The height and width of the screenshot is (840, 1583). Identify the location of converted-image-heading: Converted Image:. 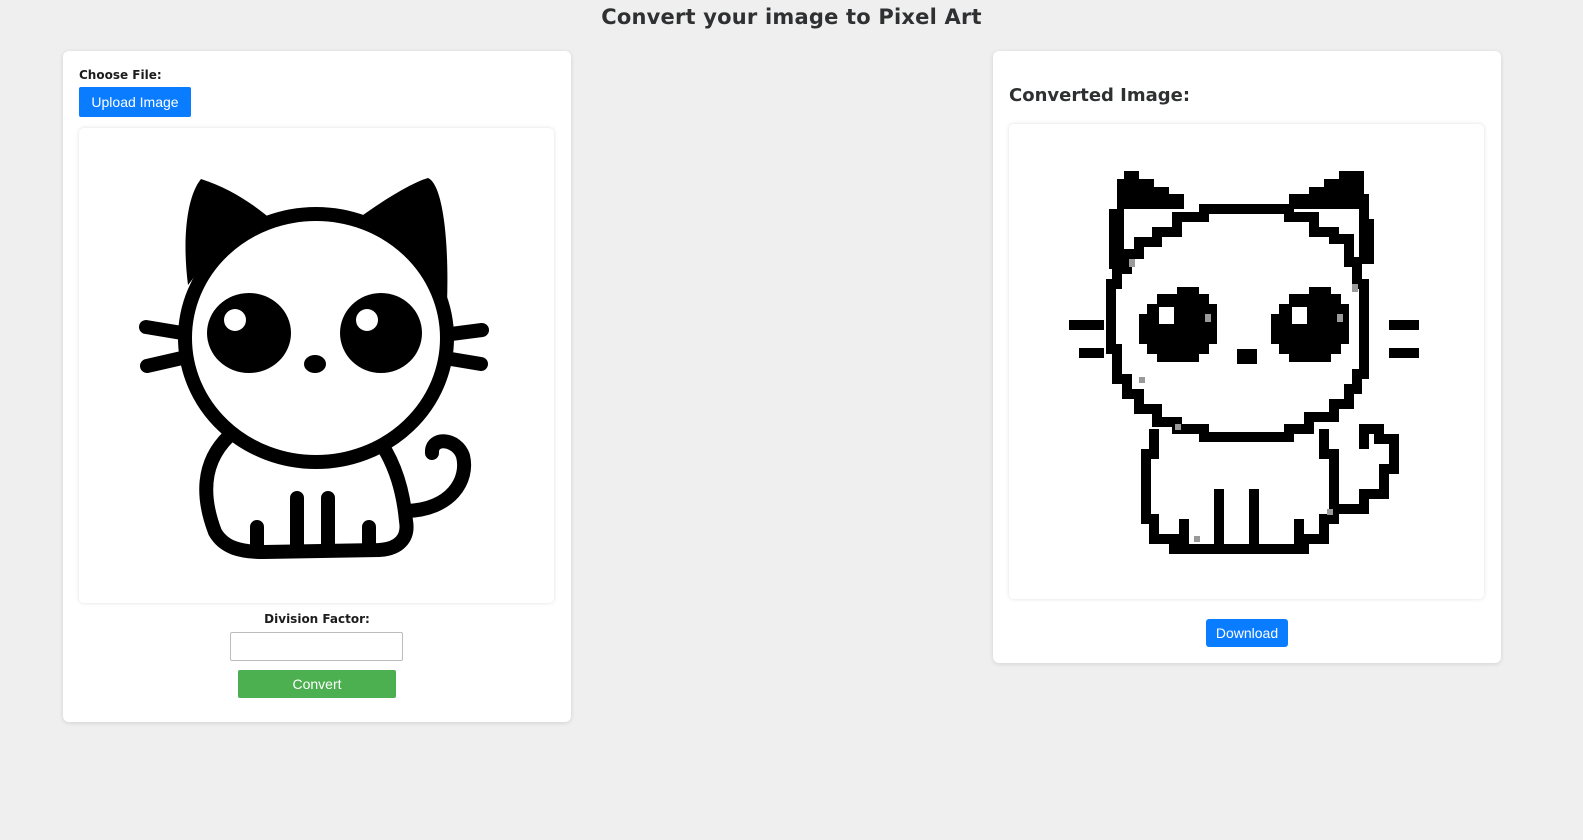
(1100, 95).